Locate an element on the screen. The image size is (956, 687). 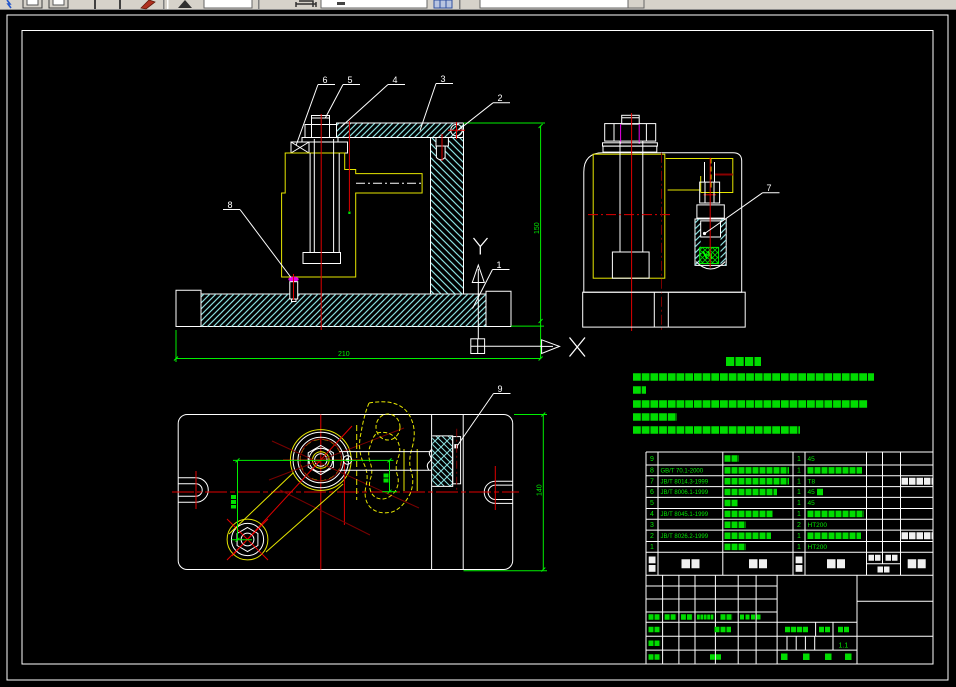
svg-text: JB/T 8045.1-1999 is located at coordinates (685, 515).